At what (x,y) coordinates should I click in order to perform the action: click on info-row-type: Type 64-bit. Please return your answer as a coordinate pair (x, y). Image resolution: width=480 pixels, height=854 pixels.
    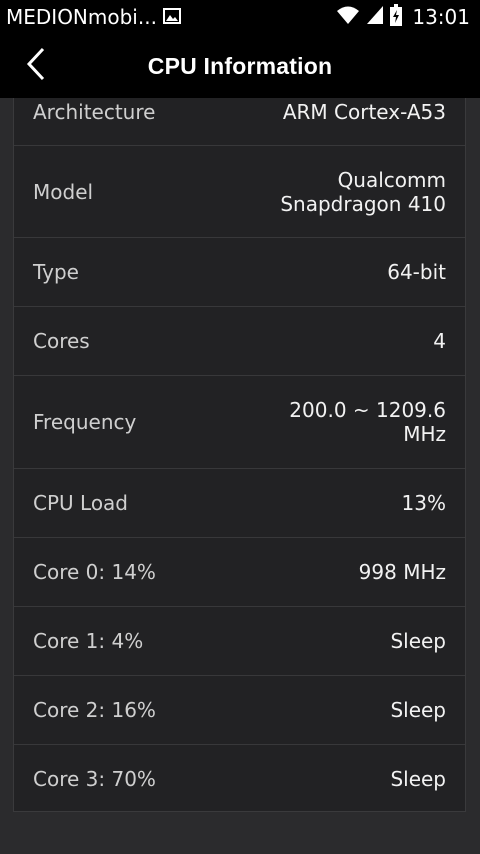
    Looking at the image, I should click on (239, 272).